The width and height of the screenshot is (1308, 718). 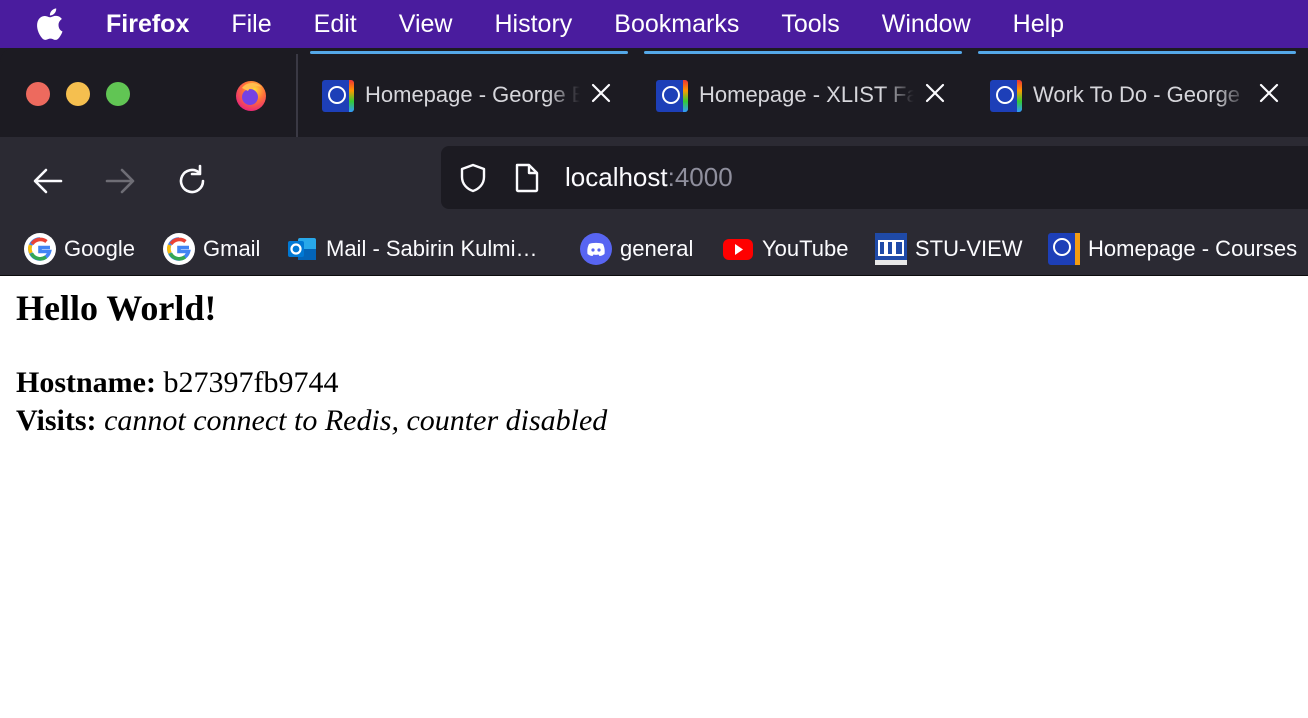 What do you see at coordinates (810, 24) in the screenshot?
I see `menu-tools: Tools` at bounding box center [810, 24].